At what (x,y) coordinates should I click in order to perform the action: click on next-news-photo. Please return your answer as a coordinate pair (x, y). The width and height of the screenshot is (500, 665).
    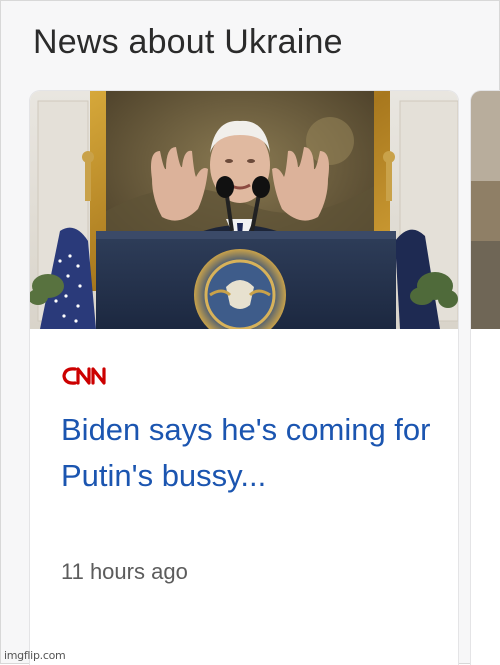
    Looking at the image, I should click on (485, 210).